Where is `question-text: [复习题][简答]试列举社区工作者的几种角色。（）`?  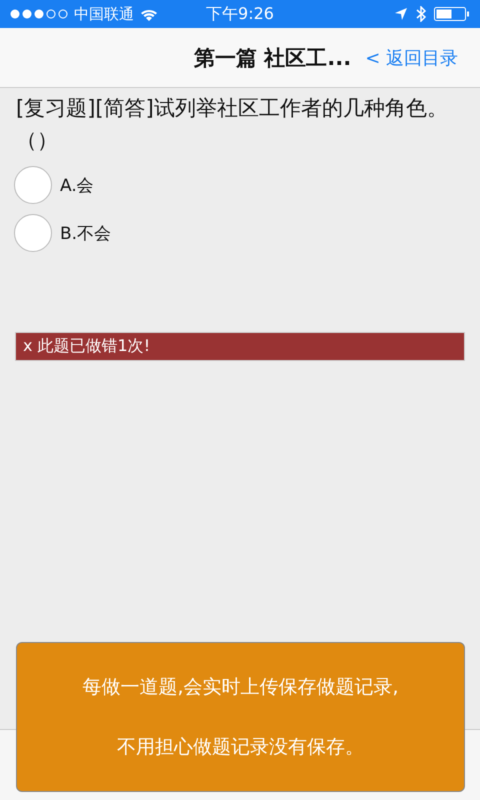
question-text: [复习题][简答]试列举社区工作者的几种角色。（） is located at coordinates (232, 124).